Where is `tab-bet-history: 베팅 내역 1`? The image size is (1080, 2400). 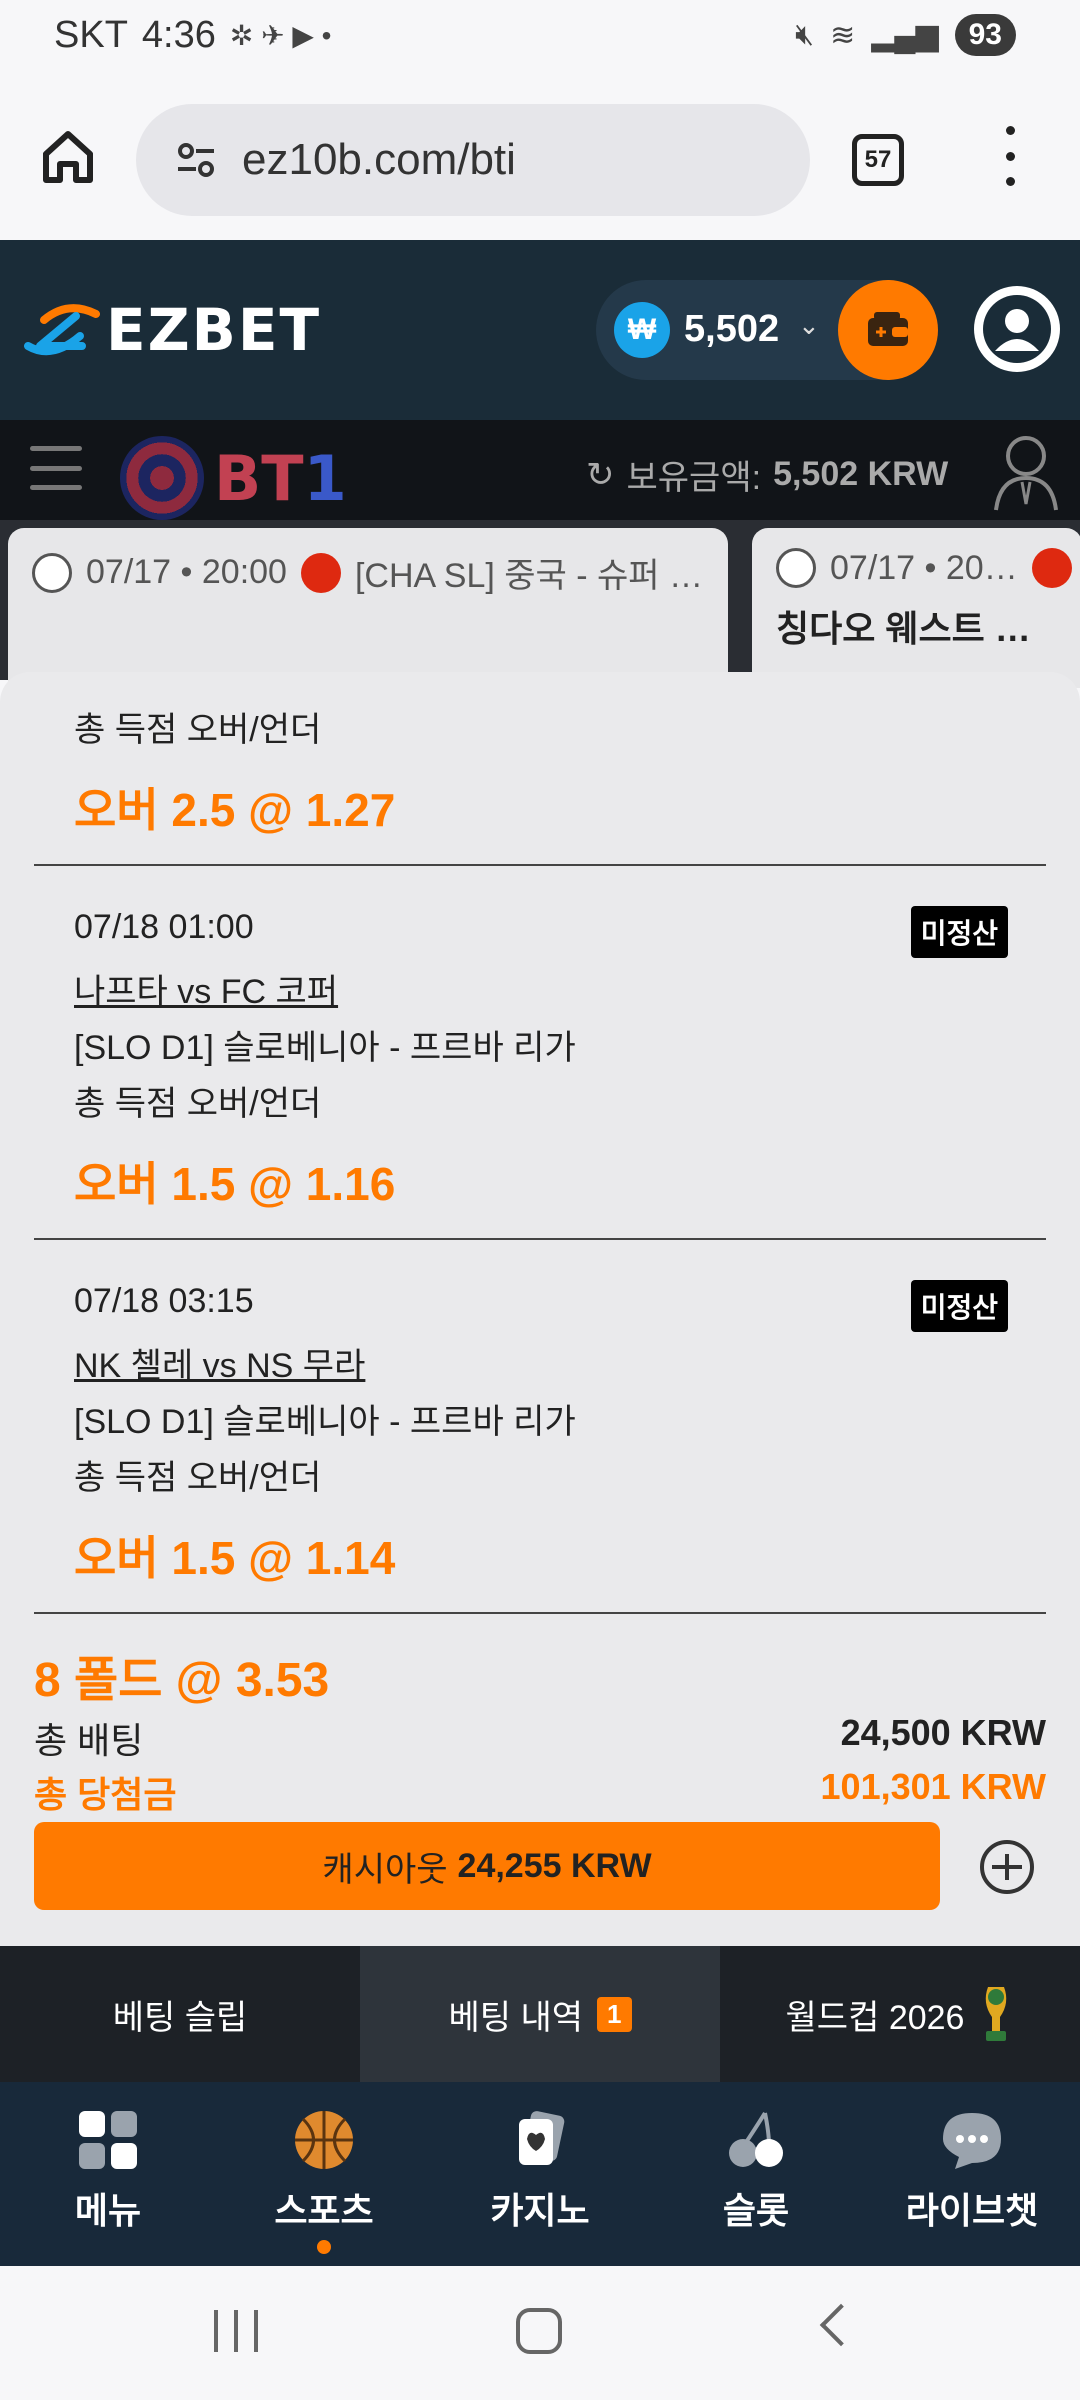
tab-bet-history: 베팅 내역 1 is located at coordinates (540, 2014).